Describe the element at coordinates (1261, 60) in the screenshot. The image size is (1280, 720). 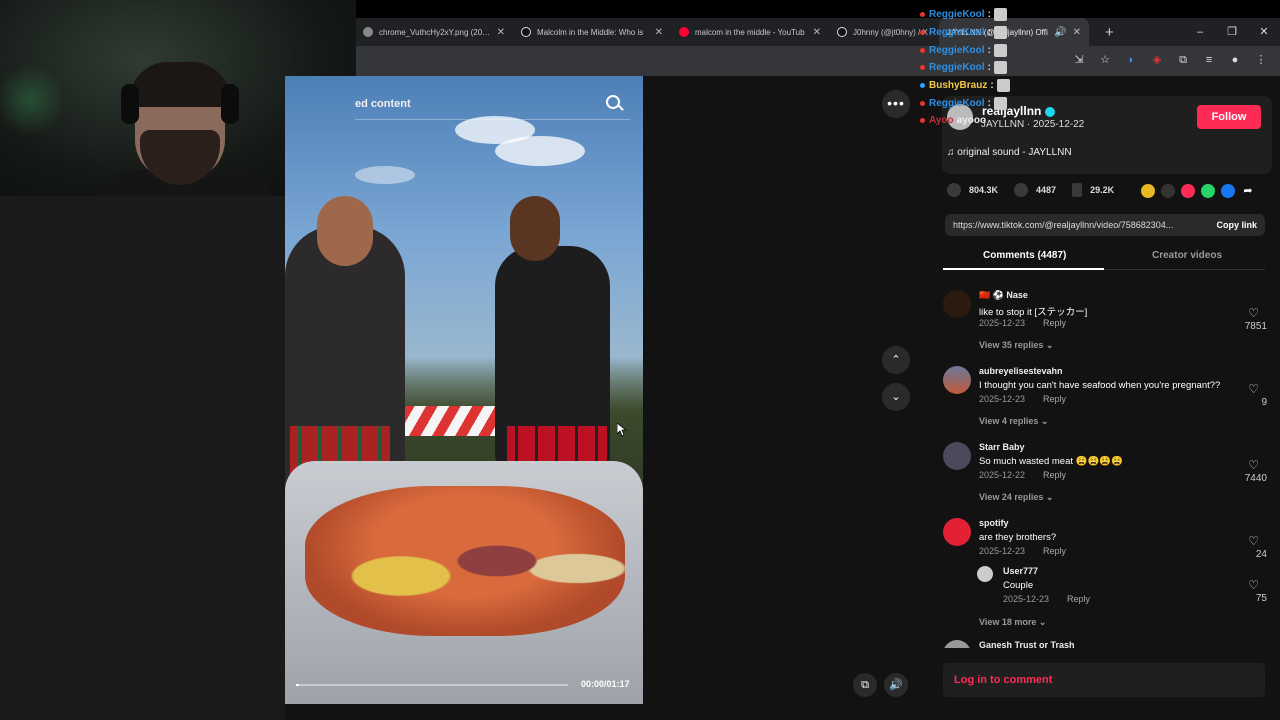
I see `menu-kebab-icon: ⋮` at that location.